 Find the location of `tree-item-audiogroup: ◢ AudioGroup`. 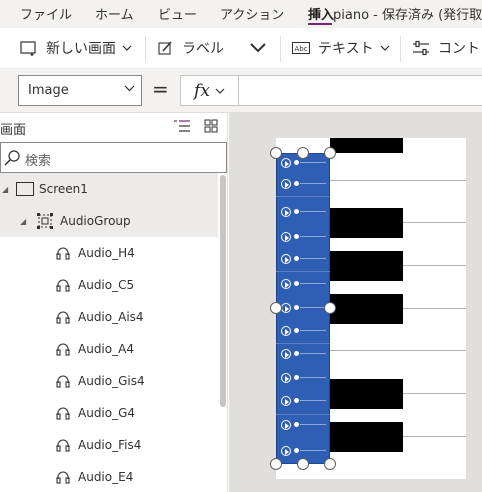

tree-item-audiogroup: ◢ AudioGroup is located at coordinates (109, 221).